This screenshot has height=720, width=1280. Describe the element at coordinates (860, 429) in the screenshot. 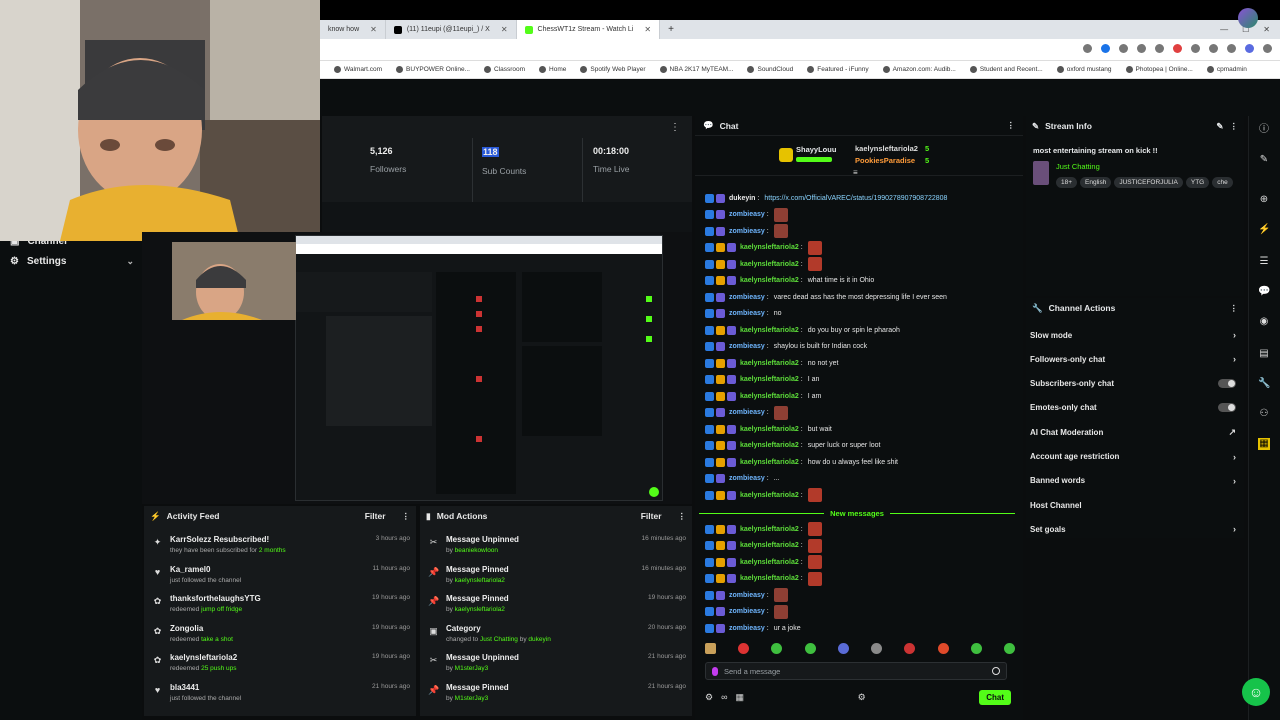

I see `chat-message: kaelynsleftariola2: but wait` at that location.